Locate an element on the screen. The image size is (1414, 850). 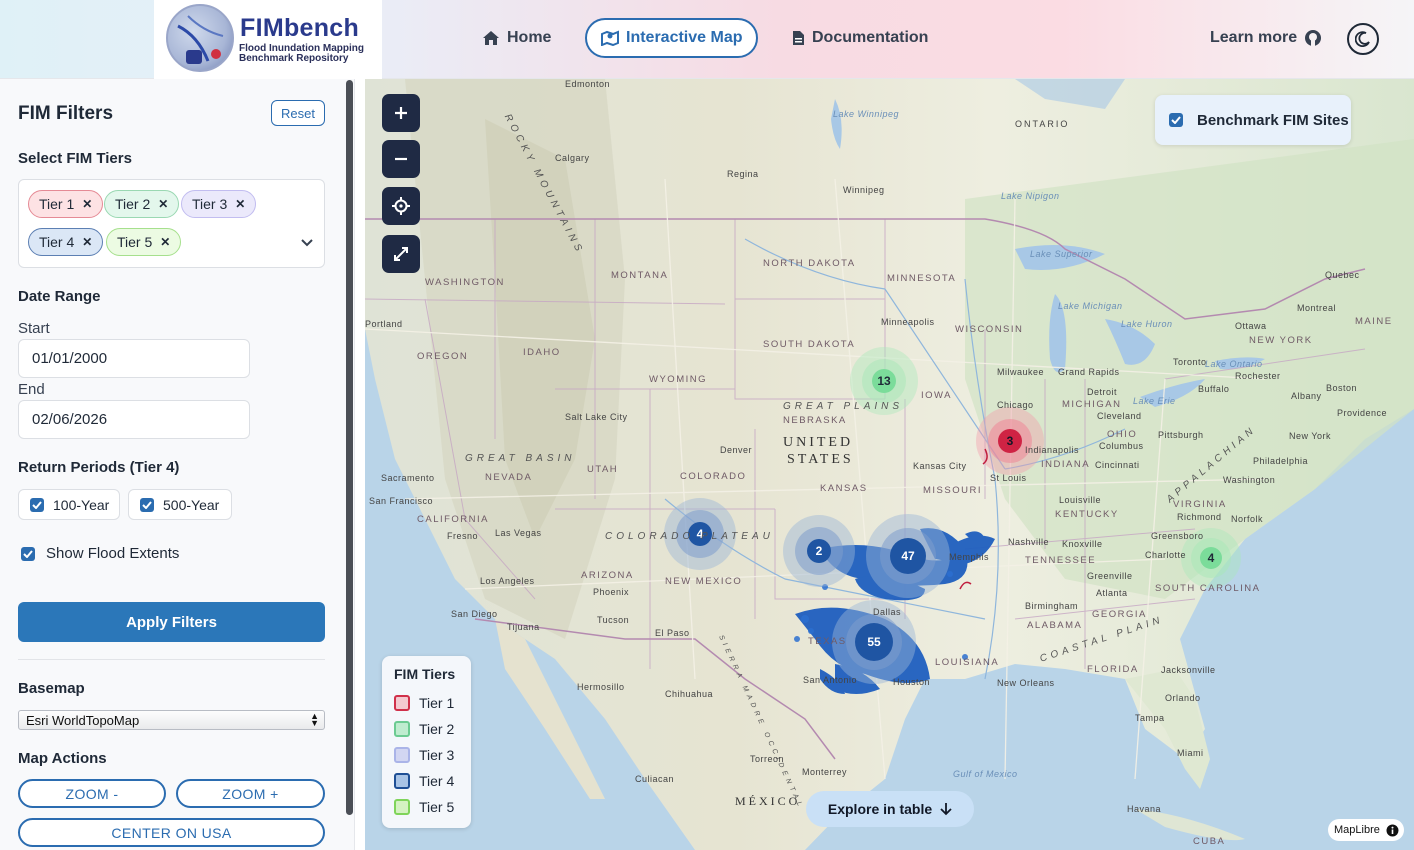
map-label: Tampa is located at coordinates (1150, 718).